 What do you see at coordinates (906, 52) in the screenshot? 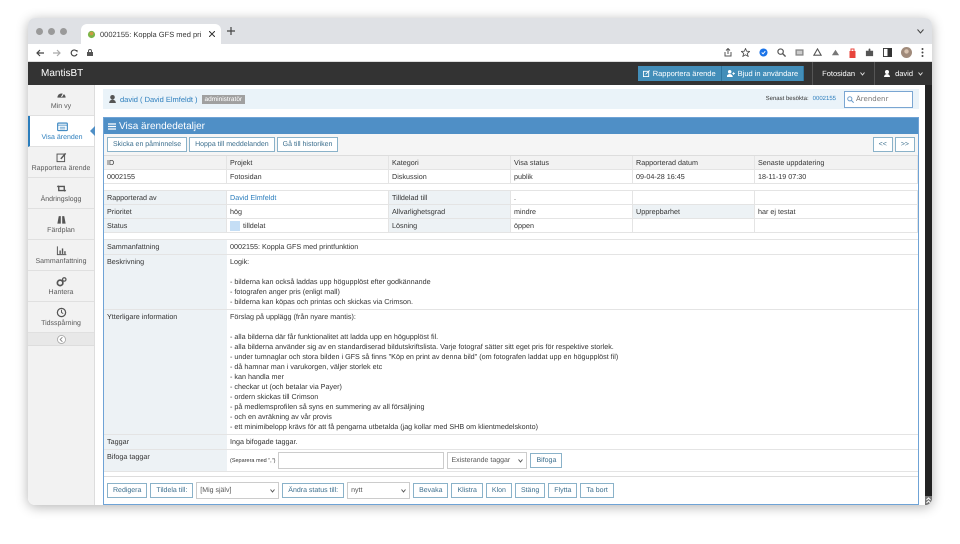
I see `avatar-icon` at bounding box center [906, 52].